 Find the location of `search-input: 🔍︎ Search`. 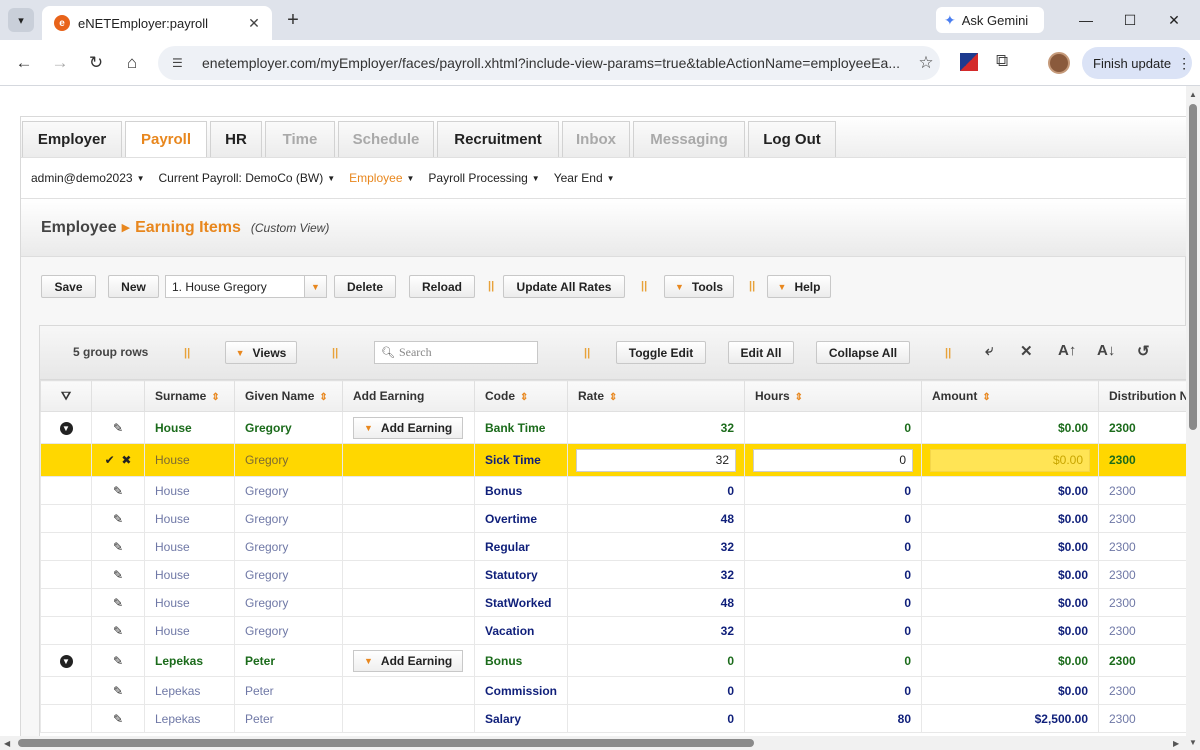

search-input: 🔍︎ Search is located at coordinates (456, 352).